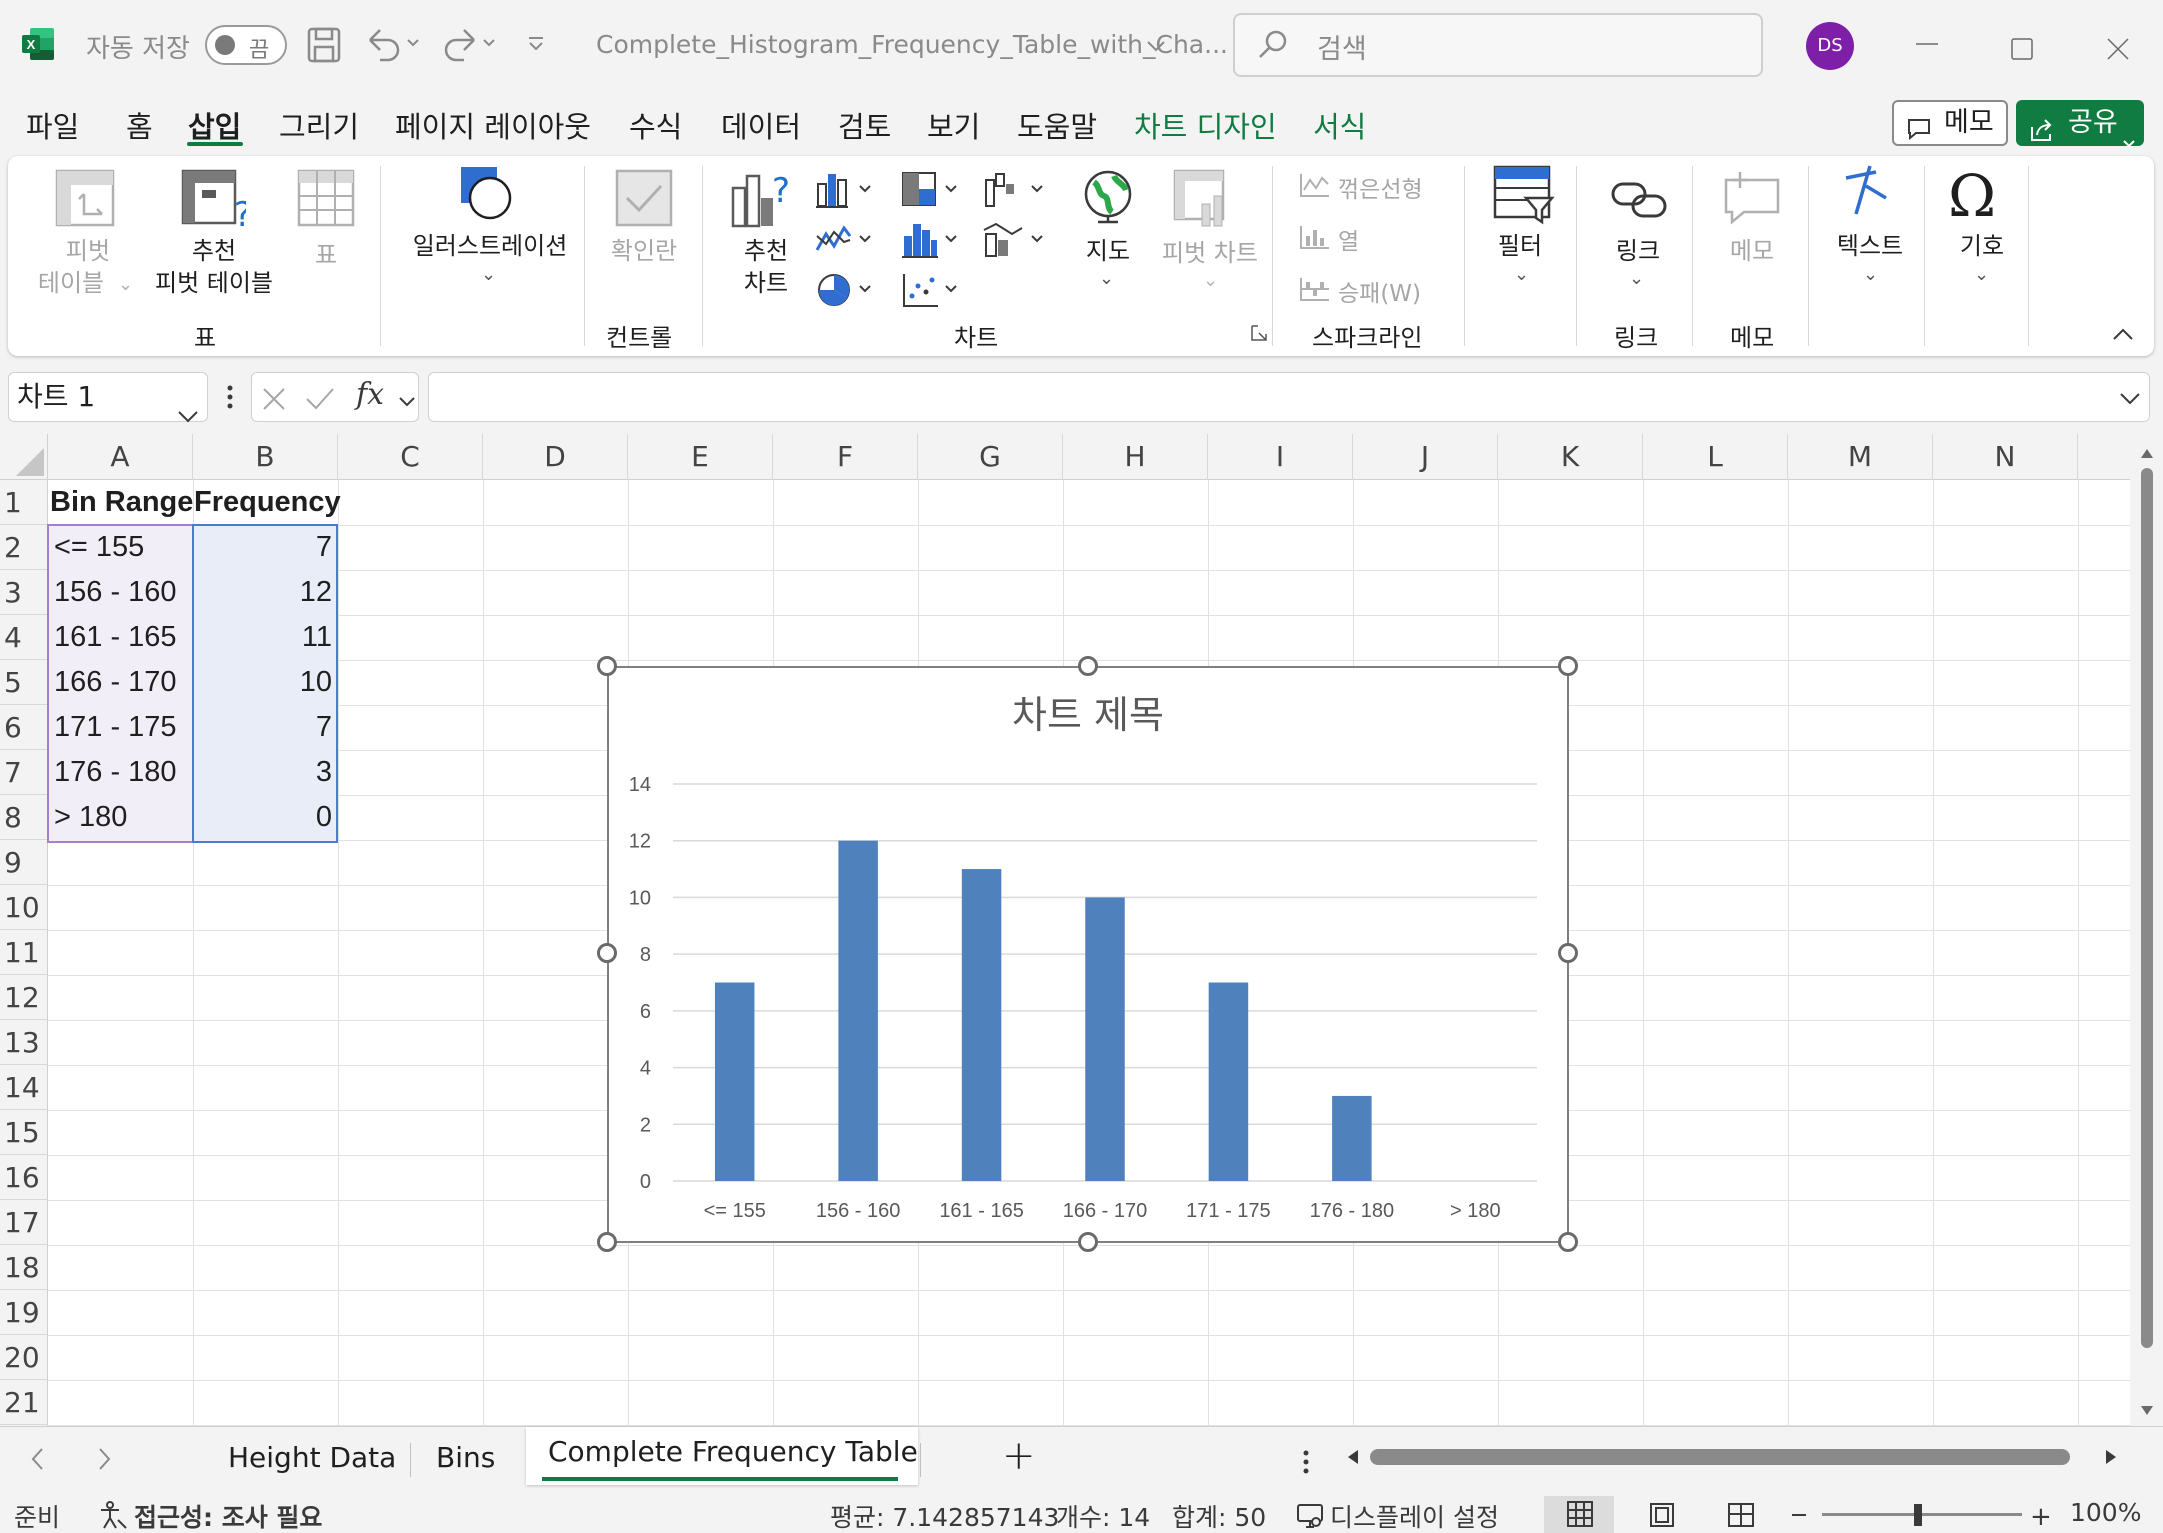  What do you see at coordinates (1636, 278) in the screenshot?
I see `link-chevron-icon: ⌄` at bounding box center [1636, 278].